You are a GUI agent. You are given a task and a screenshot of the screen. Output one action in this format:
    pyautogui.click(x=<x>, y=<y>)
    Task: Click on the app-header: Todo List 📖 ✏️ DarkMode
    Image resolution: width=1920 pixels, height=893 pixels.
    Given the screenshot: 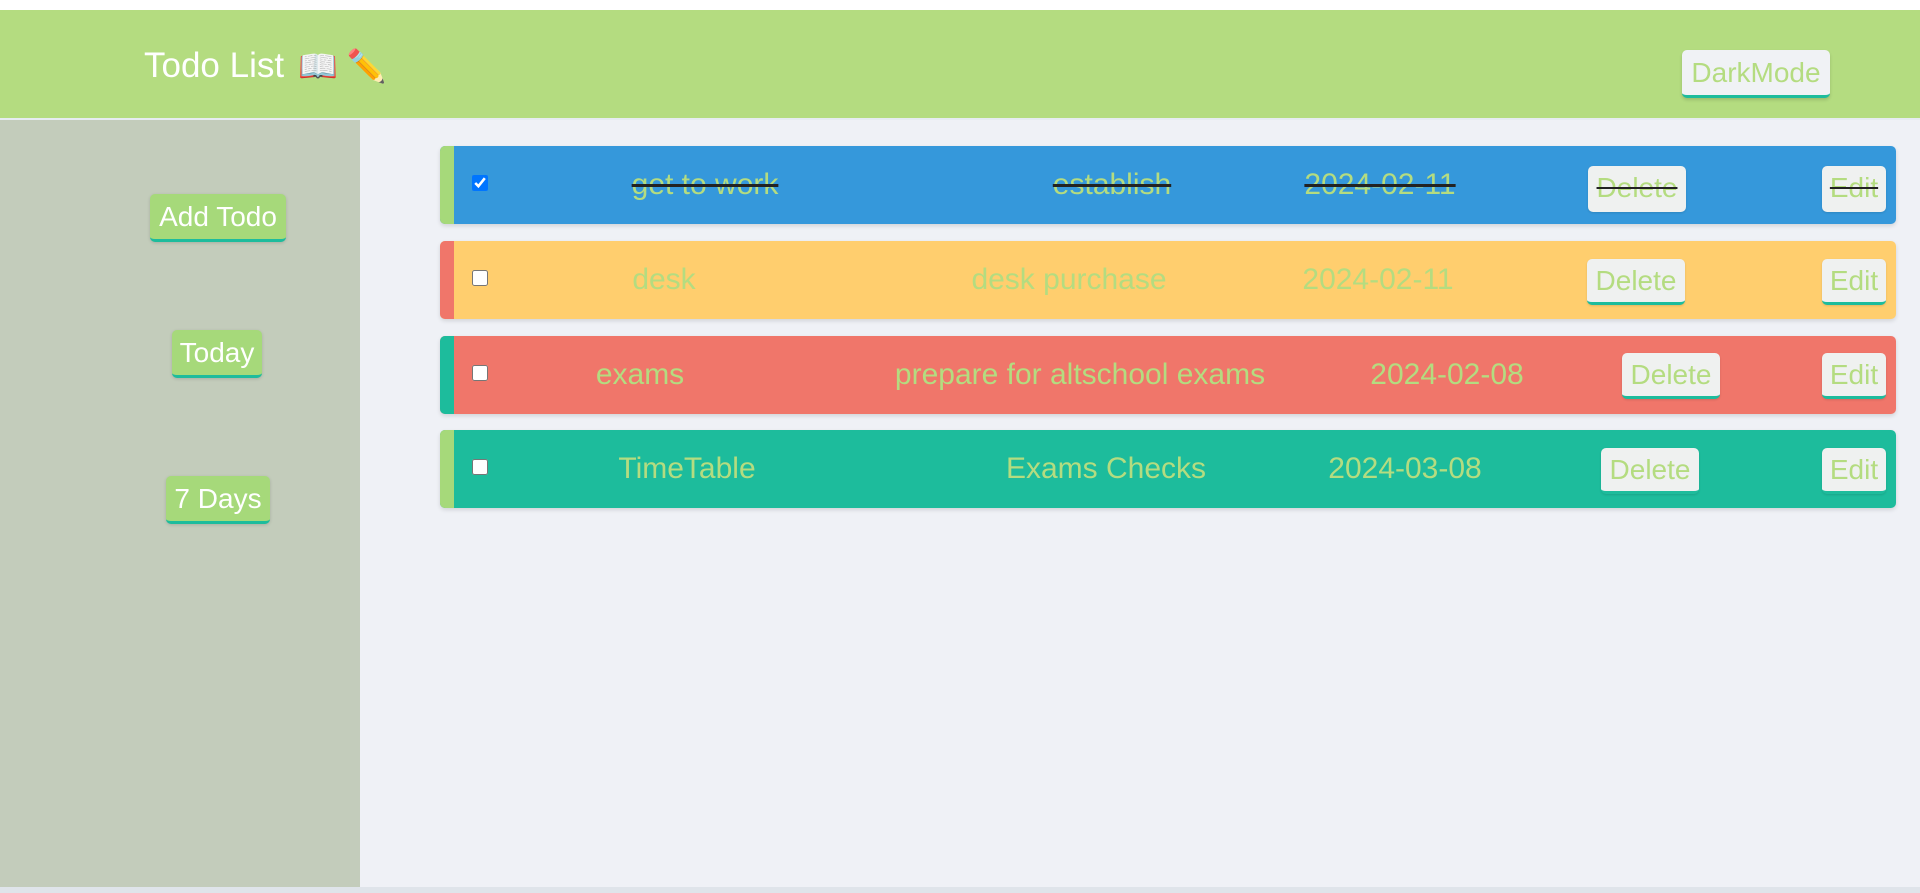 What is the action you would take?
    pyautogui.click(x=960, y=65)
    